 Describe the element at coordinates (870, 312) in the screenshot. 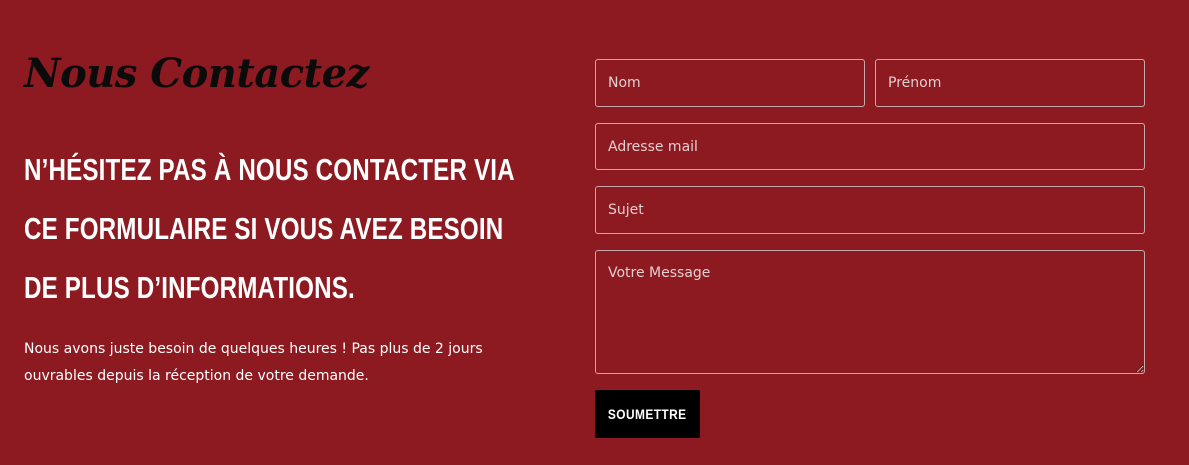

I see `message-textarea` at that location.